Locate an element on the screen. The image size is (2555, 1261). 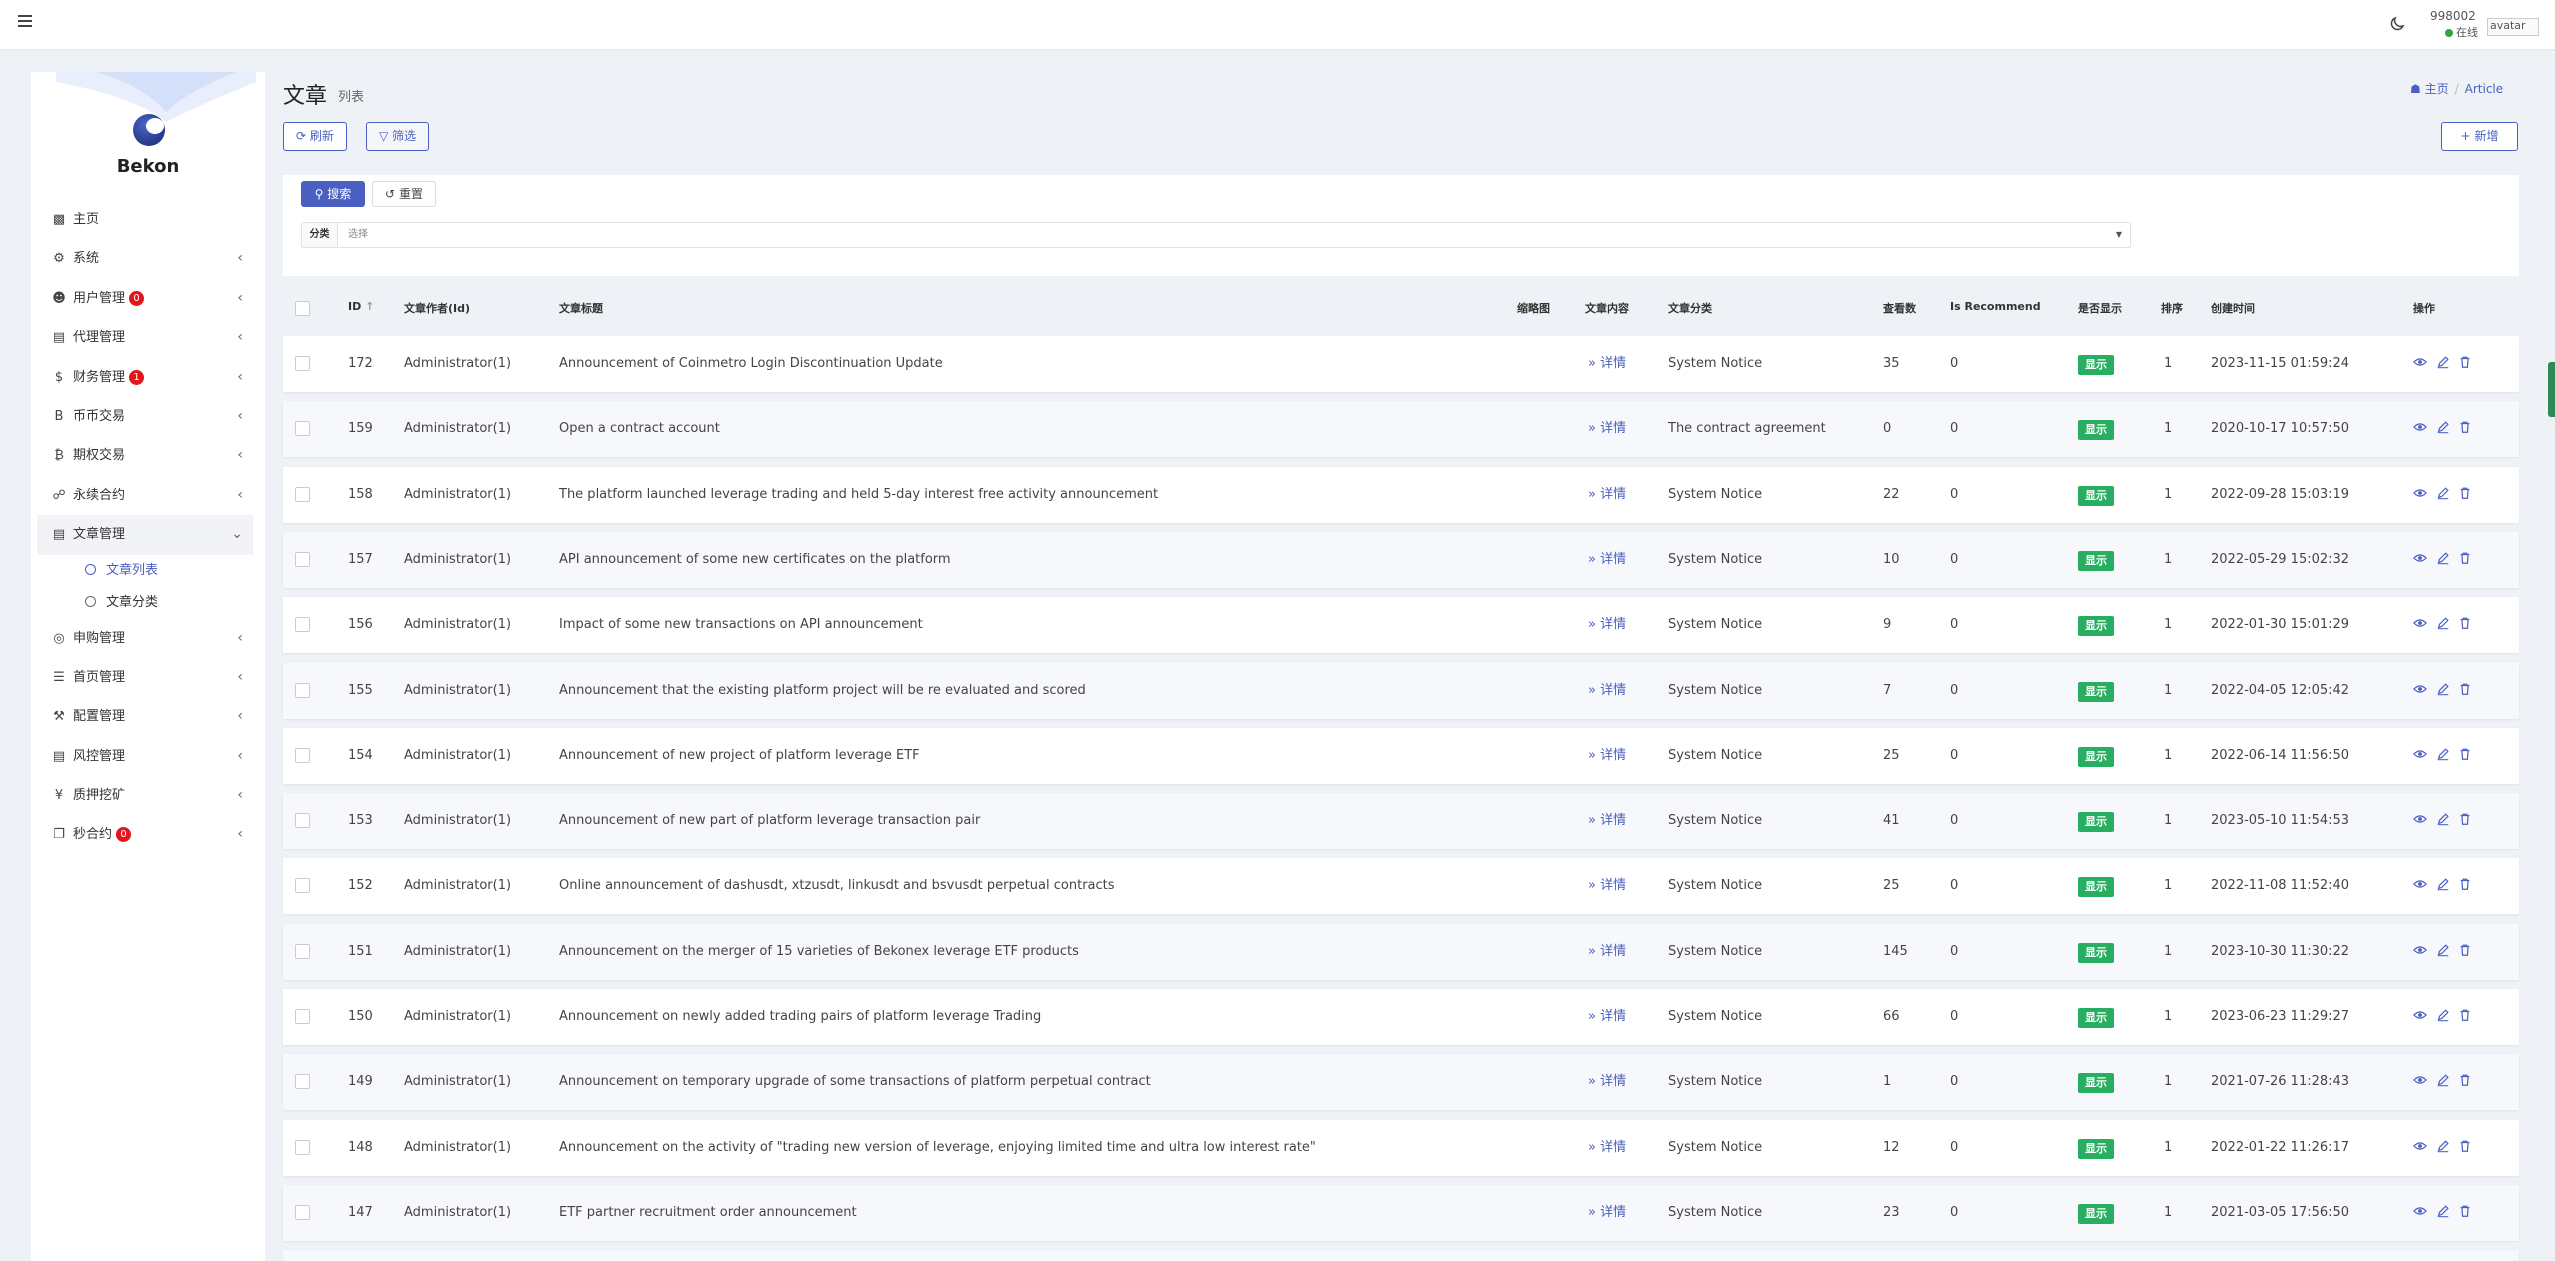
sidebar-item: ⚙ 系统 ‹ is located at coordinates (148, 258).